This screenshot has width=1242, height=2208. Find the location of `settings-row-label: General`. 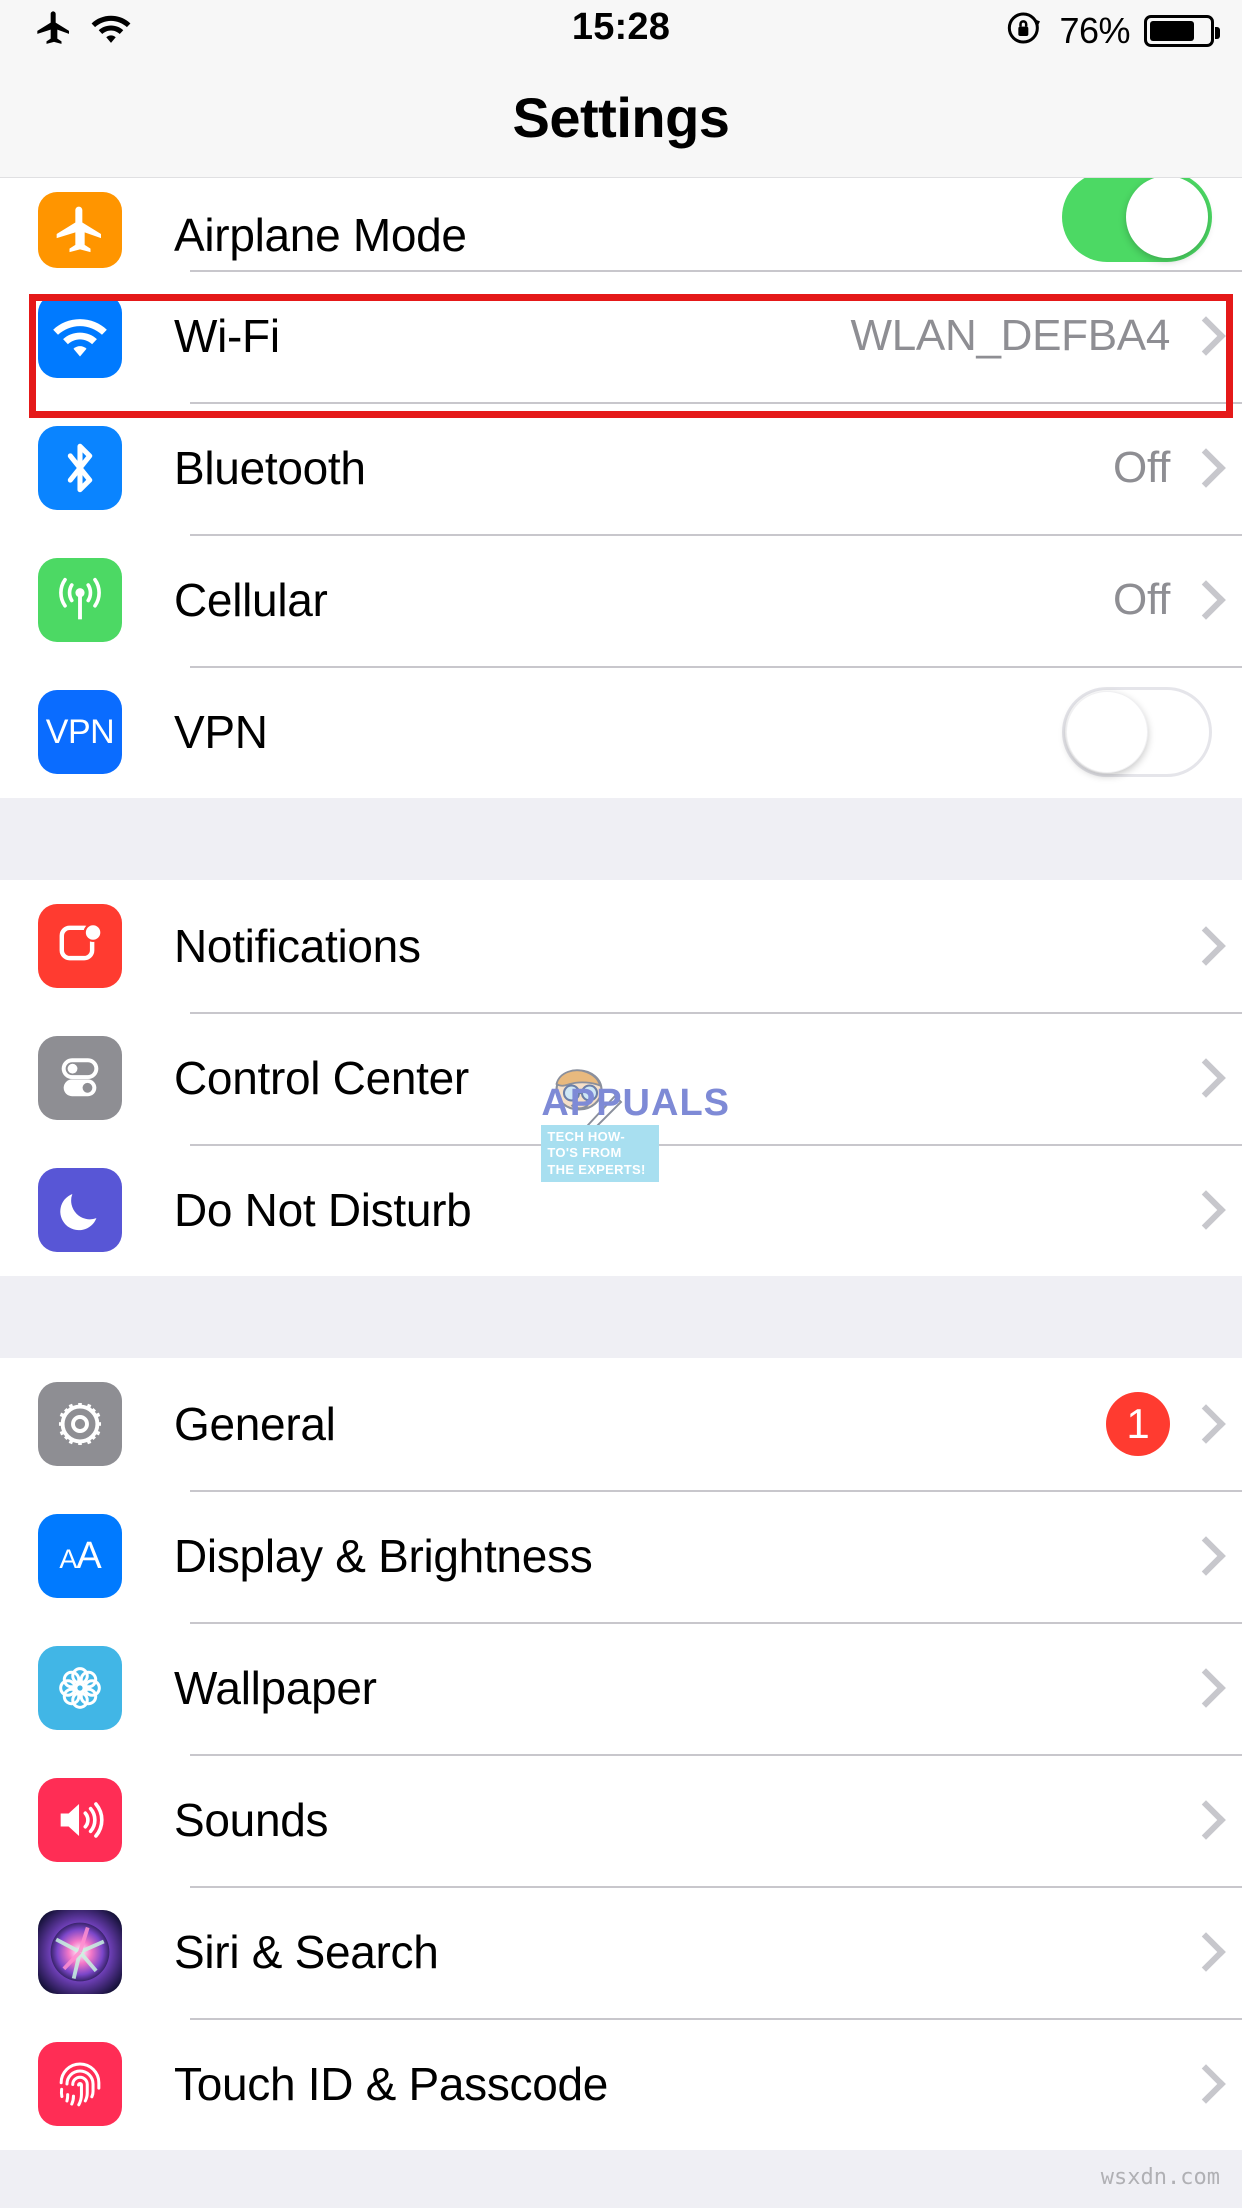

settings-row-label: General is located at coordinates (255, 1424).